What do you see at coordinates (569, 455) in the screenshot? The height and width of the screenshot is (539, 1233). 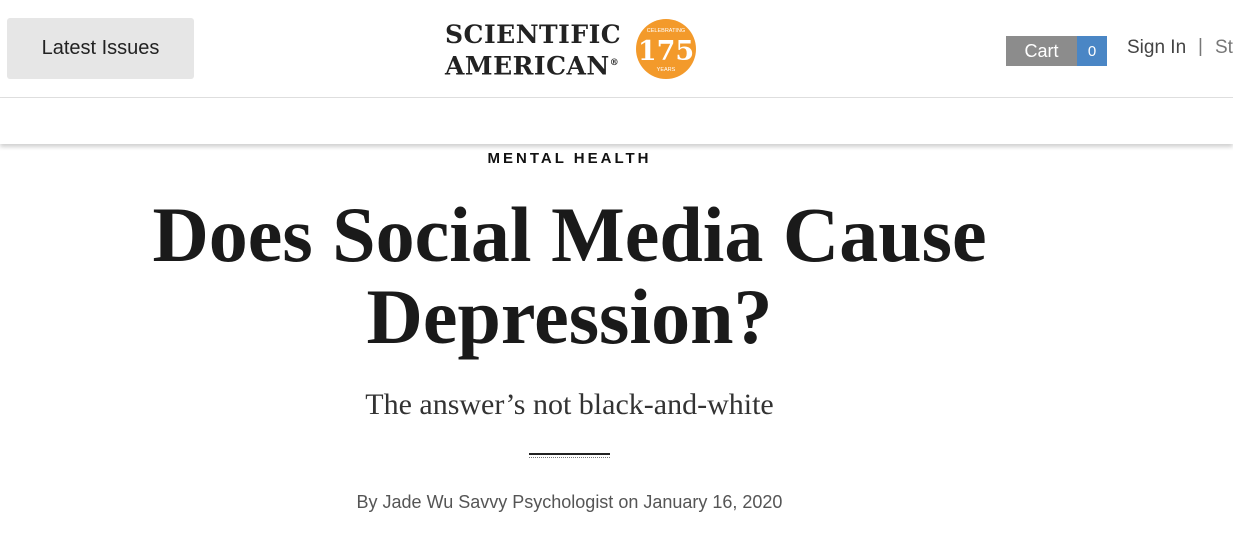 I see `divider-rule` at bounding box center [569, 455].